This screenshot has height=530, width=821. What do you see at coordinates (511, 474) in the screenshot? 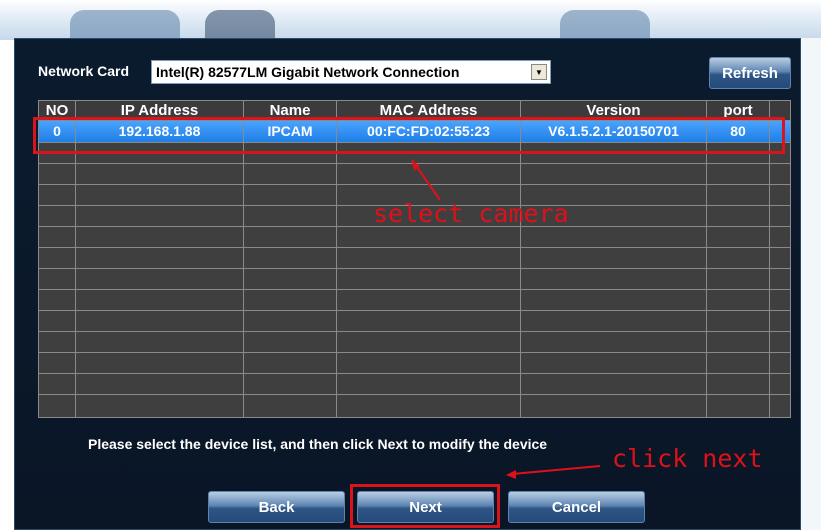
I see `arrow-head` at bounding box center [511, 474].